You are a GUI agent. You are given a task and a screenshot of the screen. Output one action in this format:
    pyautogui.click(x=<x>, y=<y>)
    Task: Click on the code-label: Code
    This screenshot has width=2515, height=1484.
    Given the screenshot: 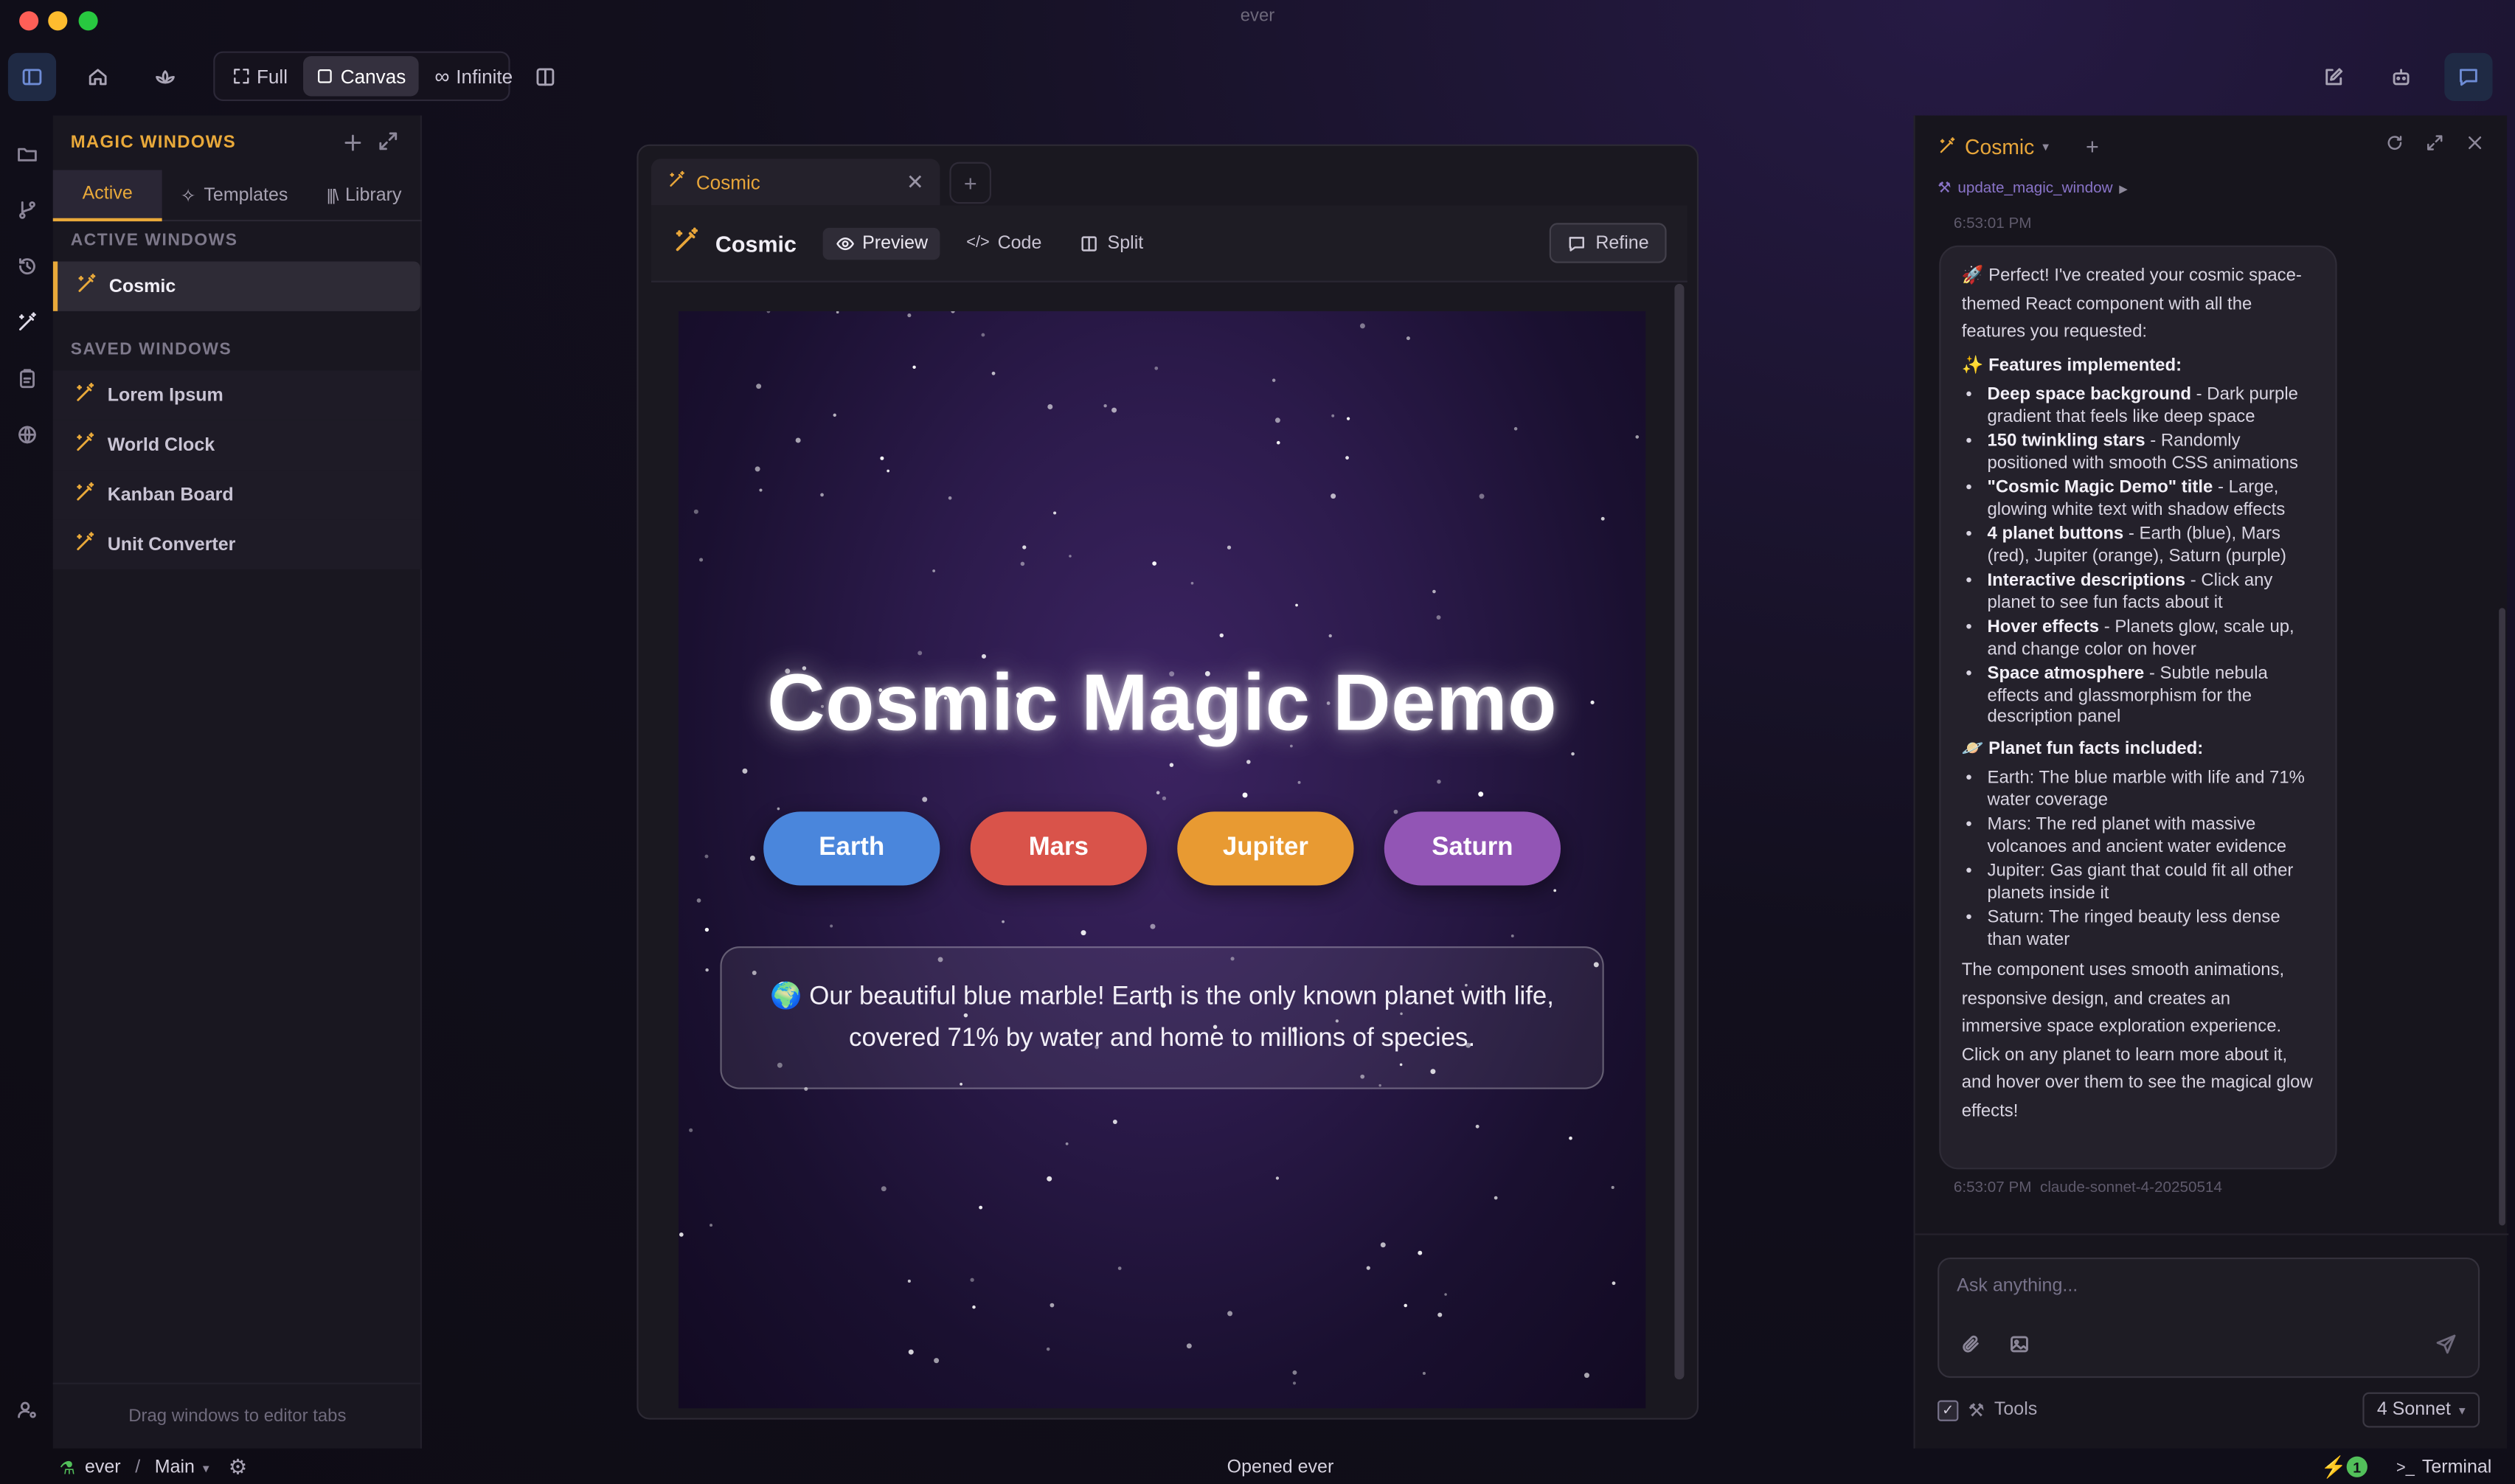 What is the action you would take?
    pyautogui.click(x=1019, y=243)
    